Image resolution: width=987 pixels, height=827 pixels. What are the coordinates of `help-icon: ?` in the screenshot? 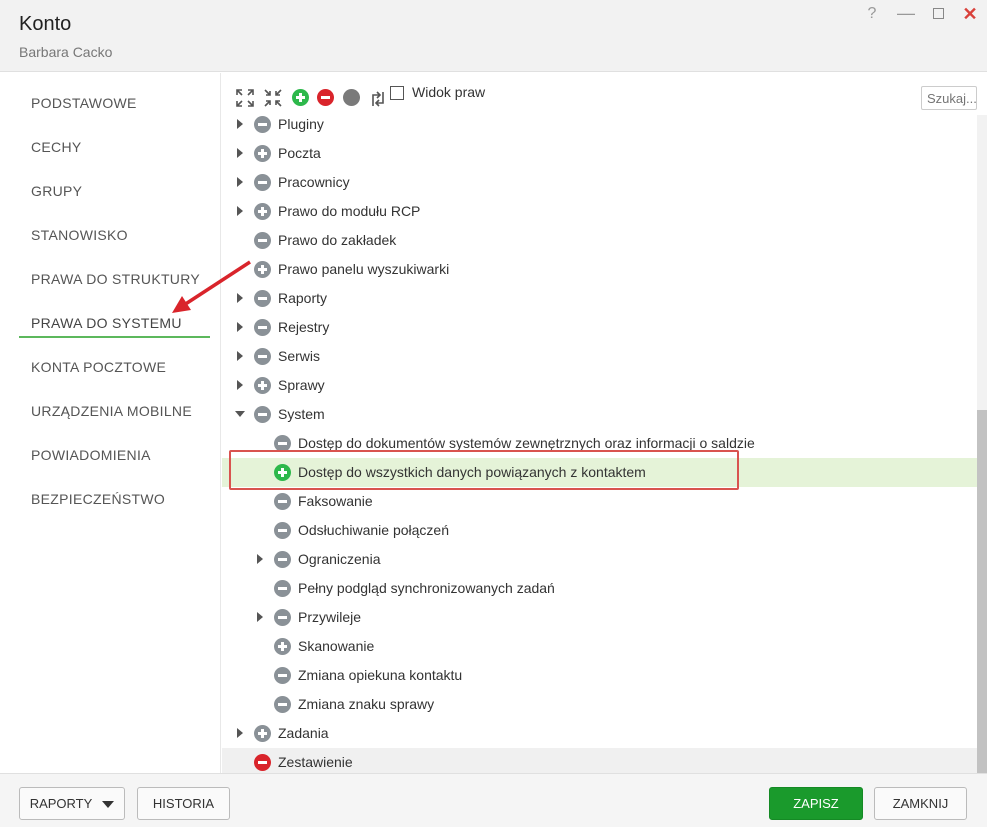 It's located at (872, 14).